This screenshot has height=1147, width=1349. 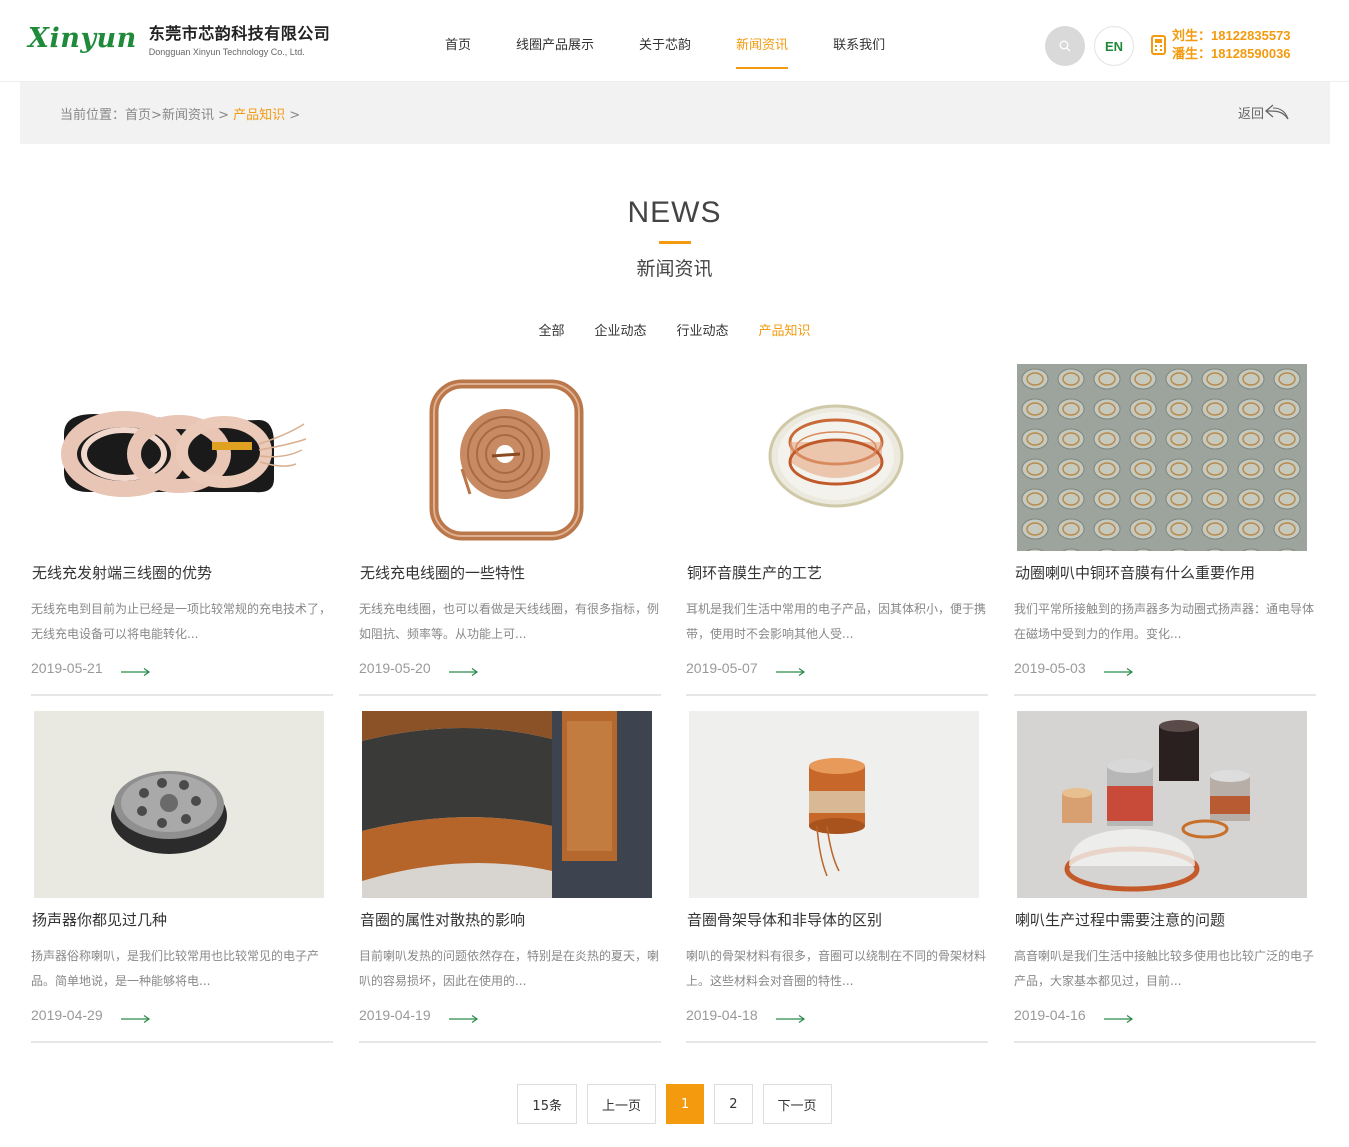 What do you see at coordinates (99, 919) in the screenshot?
I see `news-card-title: 扬声器你都见过几种` at bounding box center [99, 919].